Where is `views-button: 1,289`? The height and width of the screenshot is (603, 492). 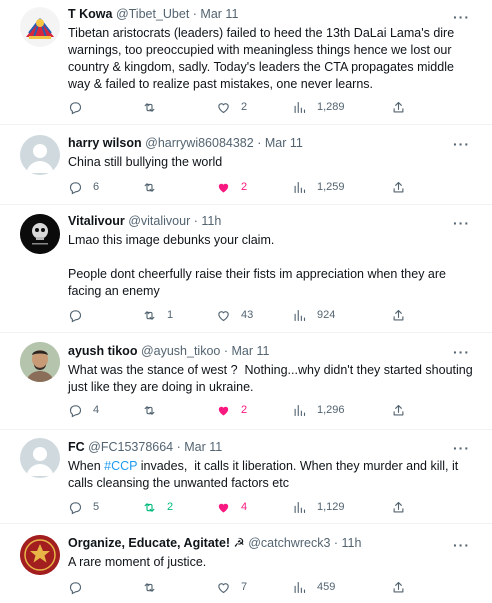
views-button: 1,289 is located at coordinates (318, 107).